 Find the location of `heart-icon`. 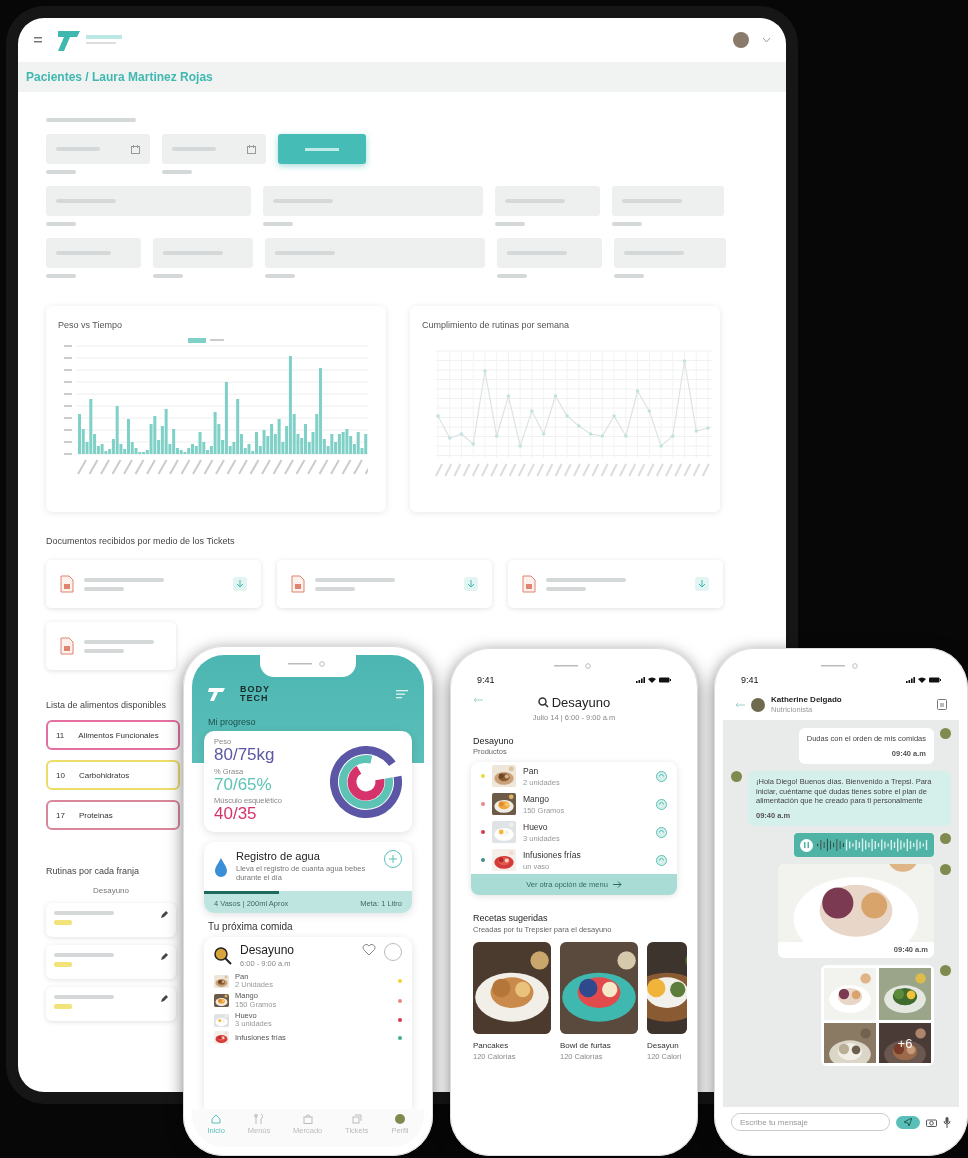

heart-icon is located at coordinates (369, 949).